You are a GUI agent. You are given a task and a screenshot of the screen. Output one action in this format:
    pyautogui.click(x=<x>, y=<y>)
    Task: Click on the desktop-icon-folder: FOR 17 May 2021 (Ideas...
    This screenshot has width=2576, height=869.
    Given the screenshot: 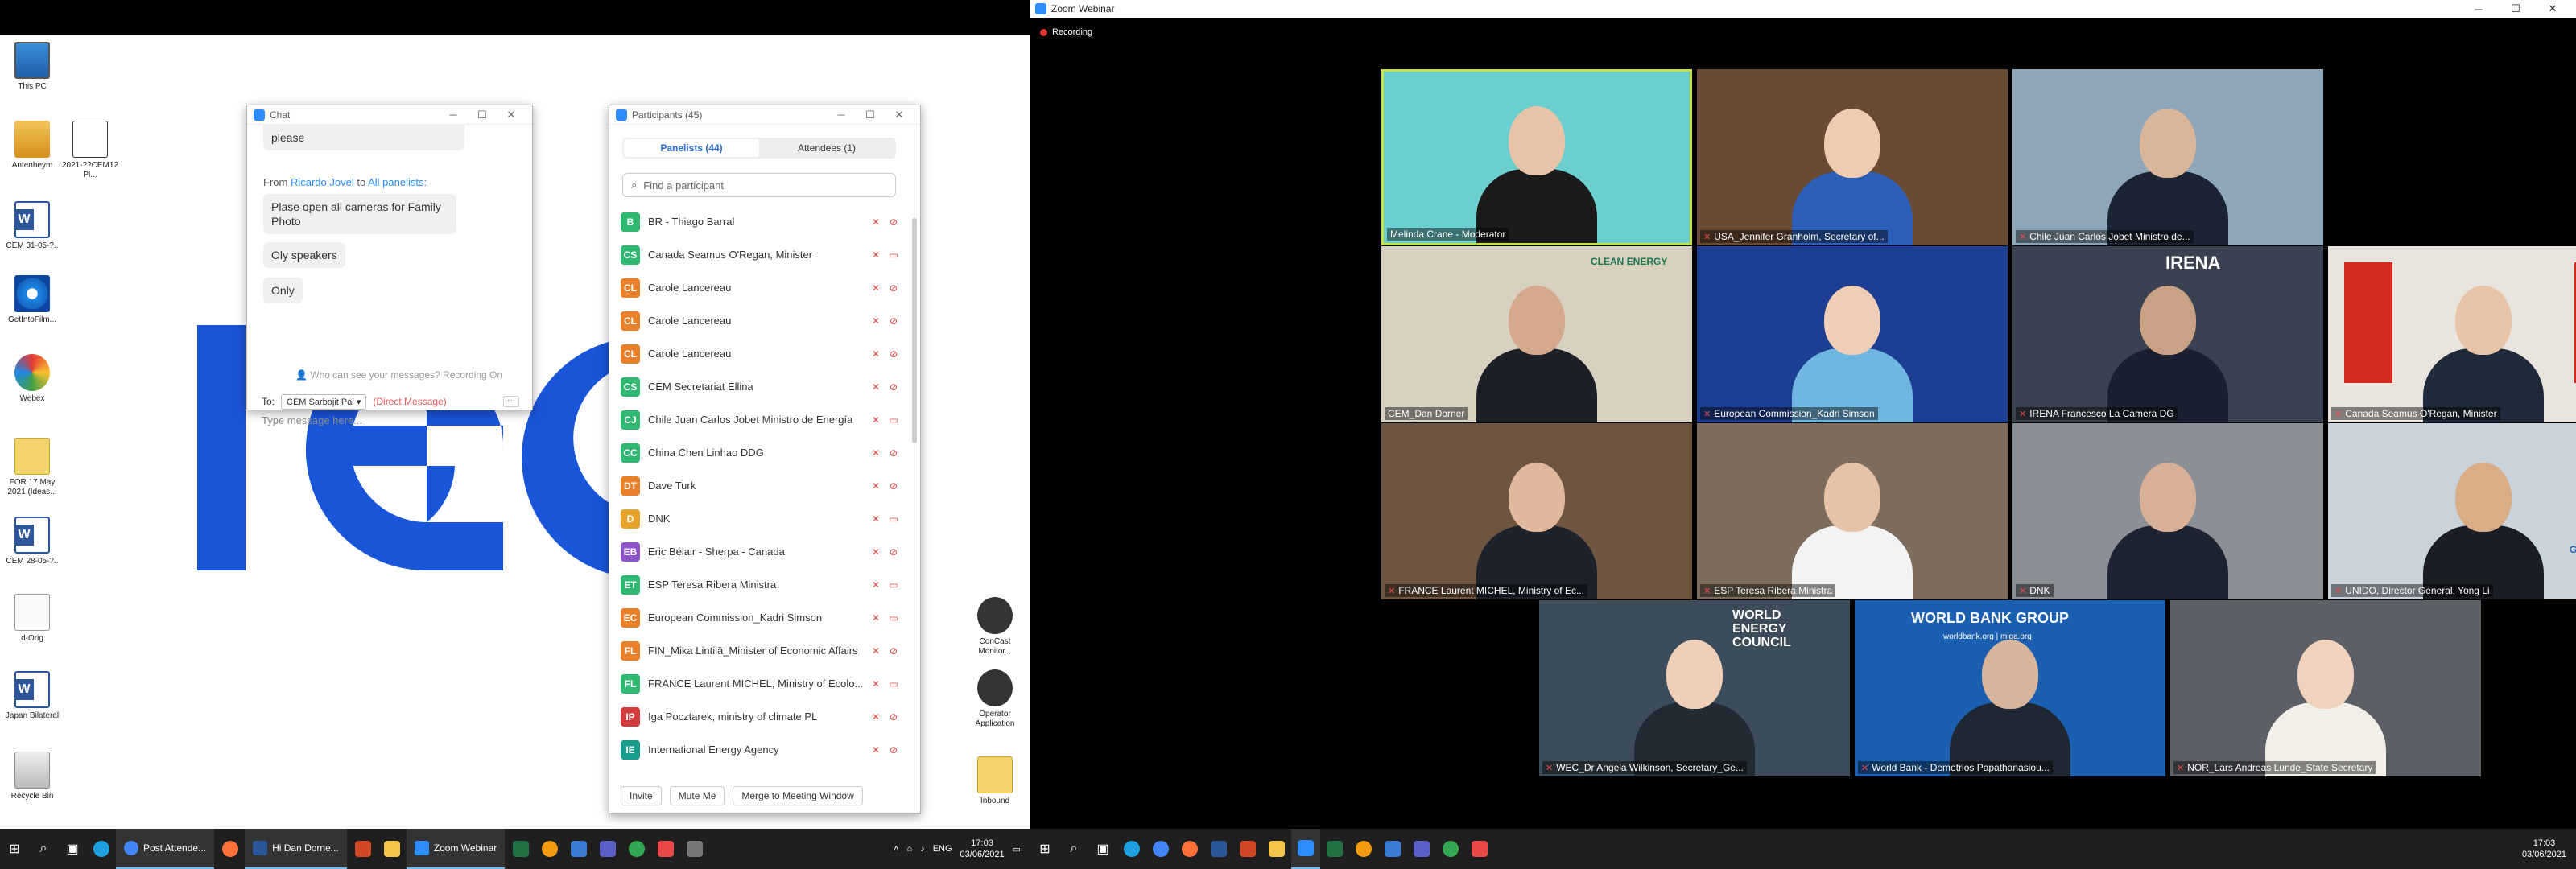 What is the action you would take?
    pyautogui.click(x=32, y=467)
    